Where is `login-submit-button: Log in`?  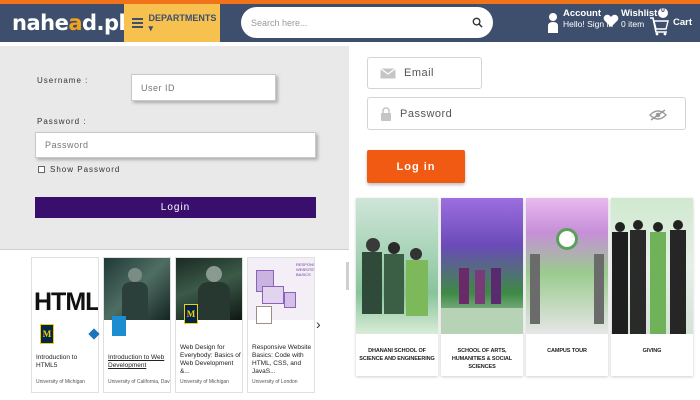
login-submit-button: Log in is located at coordinates (416, 166).